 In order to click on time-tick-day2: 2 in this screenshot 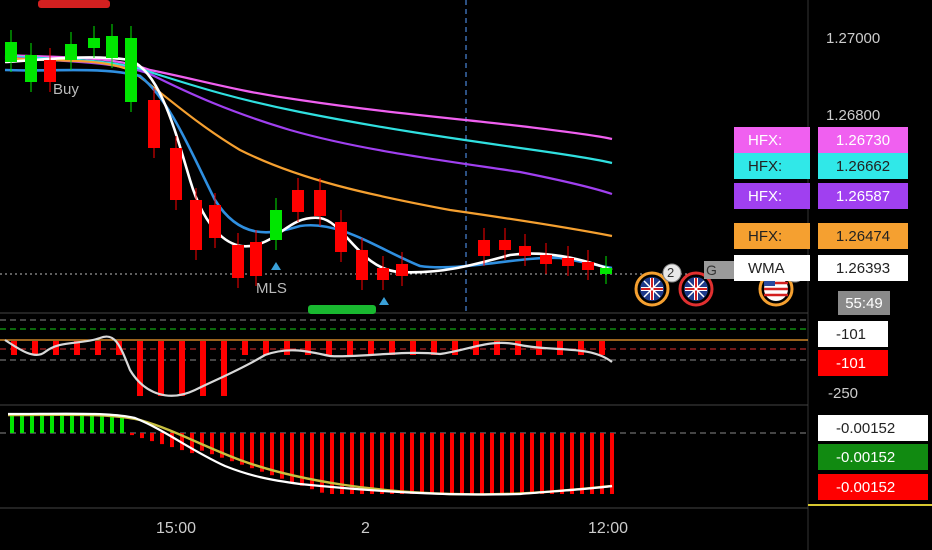, I will do `click(365, 528)`.